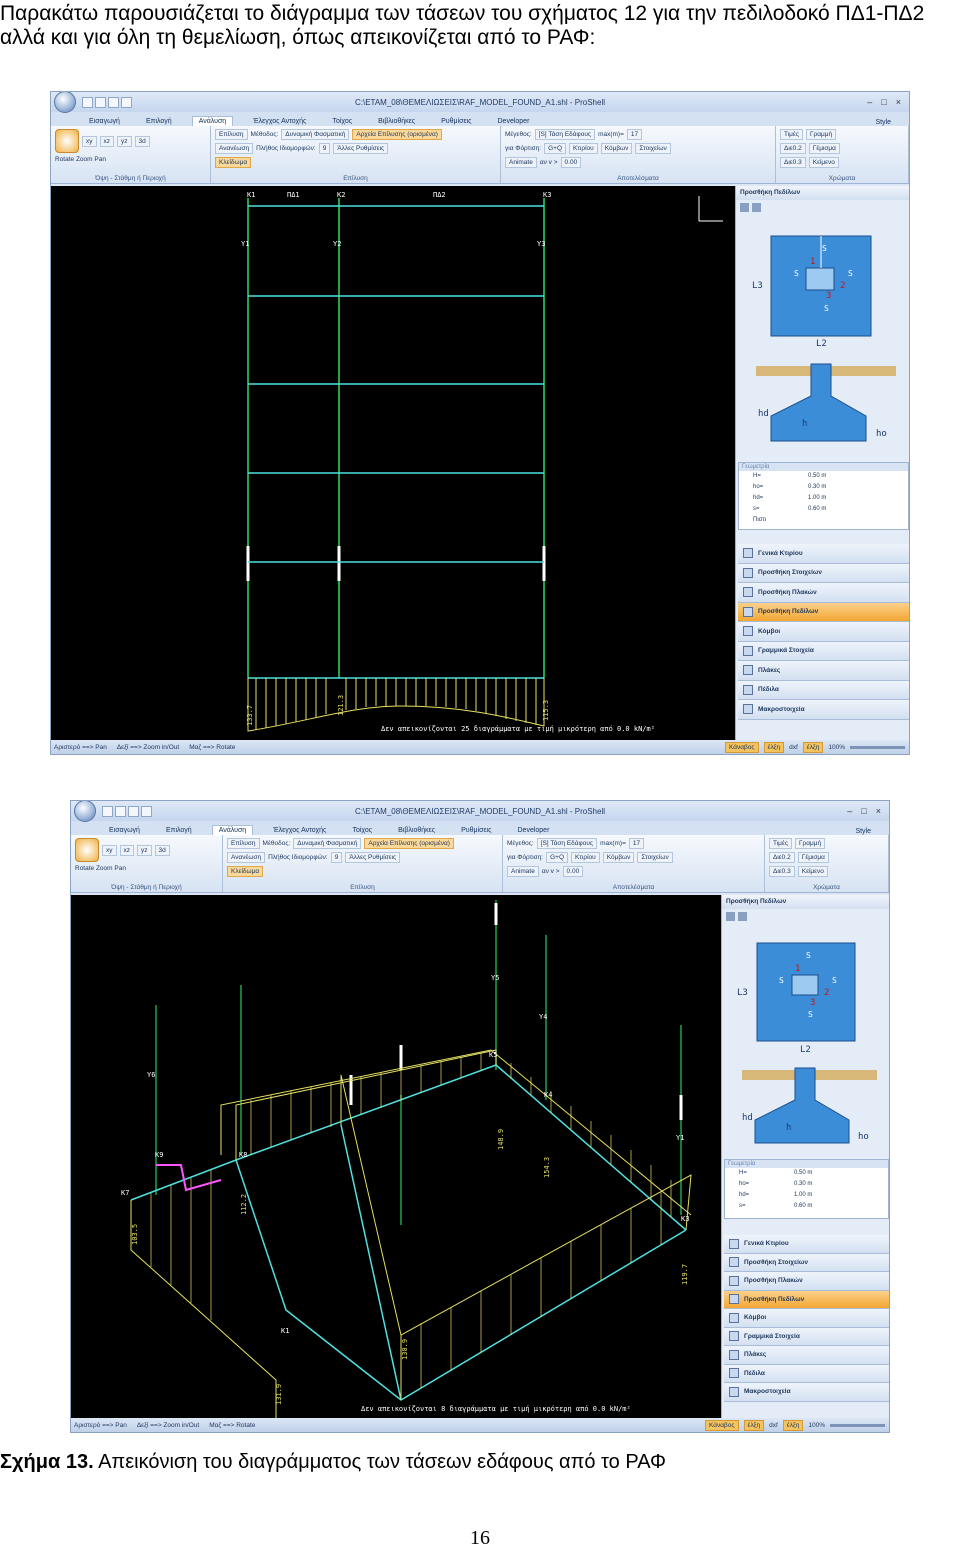 This screenshot has height=1550, width=960. I want to click on zoom-slider, so click(857, 1425).